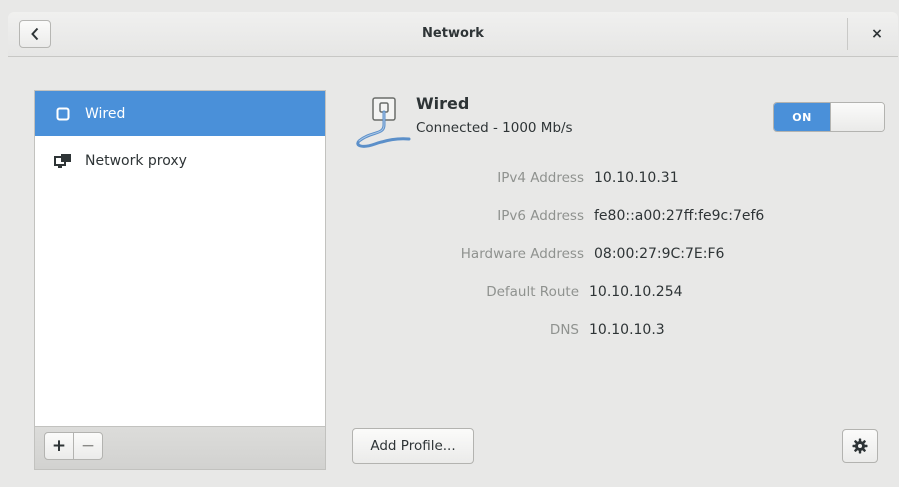 The height and width of the screenshot is (487, 899). I want to click on window-title: Network, so click(453, 33).